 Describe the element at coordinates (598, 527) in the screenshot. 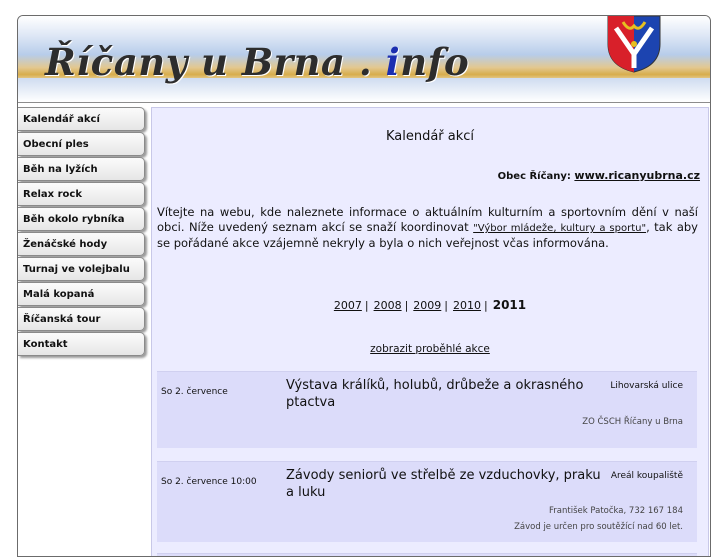

I see `event-note: Závod je určen pro soutěžící nad 60 let.` at that location.